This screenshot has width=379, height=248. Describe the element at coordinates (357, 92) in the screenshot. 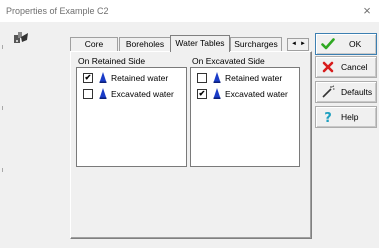

I see `defaults-label: Defaults` at that location.